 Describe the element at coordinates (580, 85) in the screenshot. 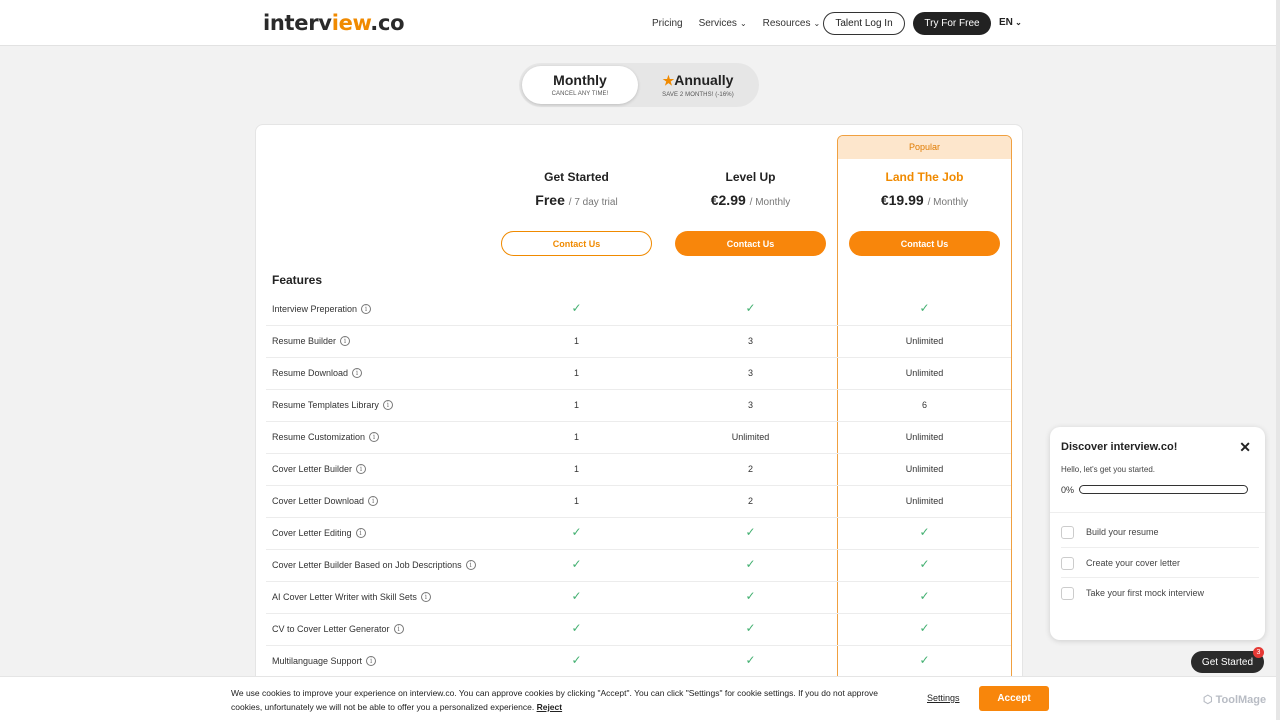

I see `billing-monthly-option: Monthly CANCEL ANY TIME!` at that location.